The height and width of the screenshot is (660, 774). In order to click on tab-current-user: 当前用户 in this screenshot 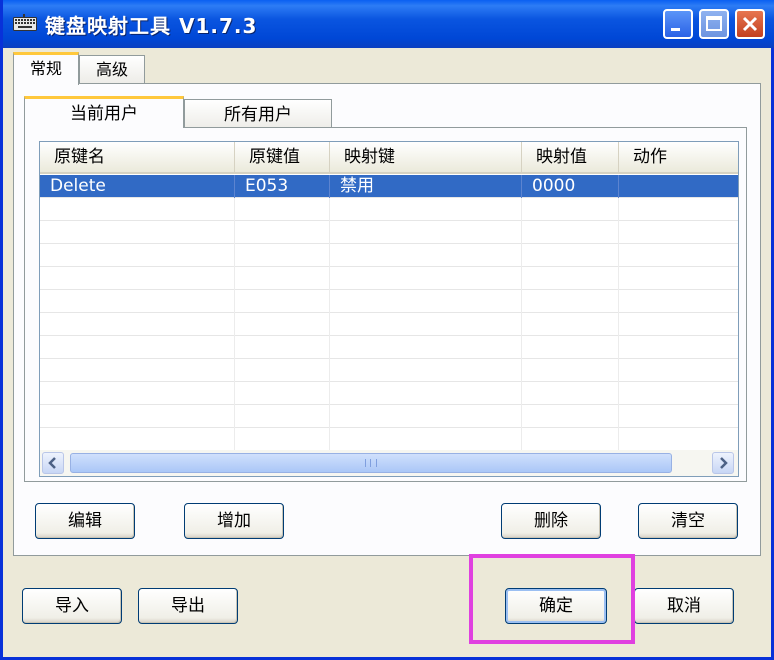, I will do `click(104, 112)`.